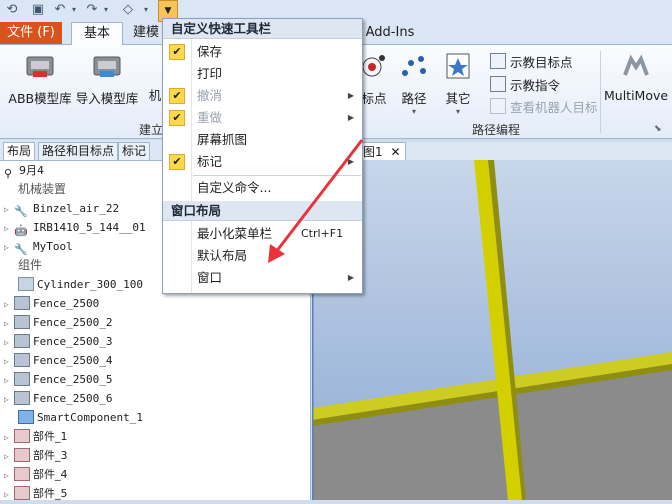 The height and width of the screenshot is (504, 672). What do you see at coordinates (498, 61) in the screenshot?
I see `teach-target-icon` at bounding box center [498, 61].